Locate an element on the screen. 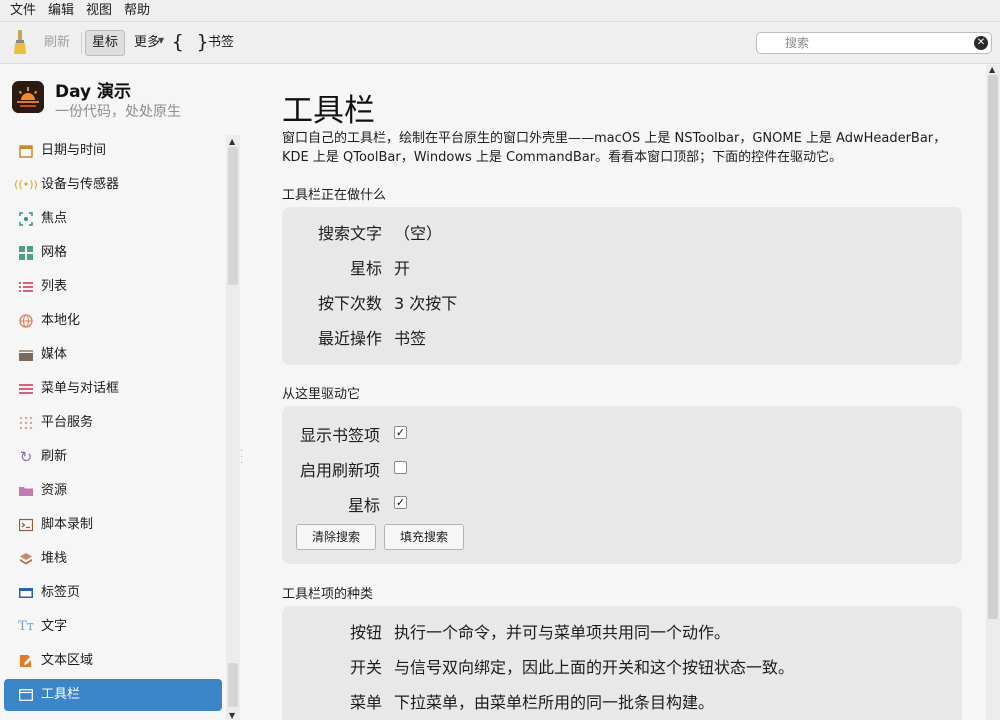 The width and height of the screenshot is (1000, 720). menu-file: 文件 is located at coordinates (23, 11).